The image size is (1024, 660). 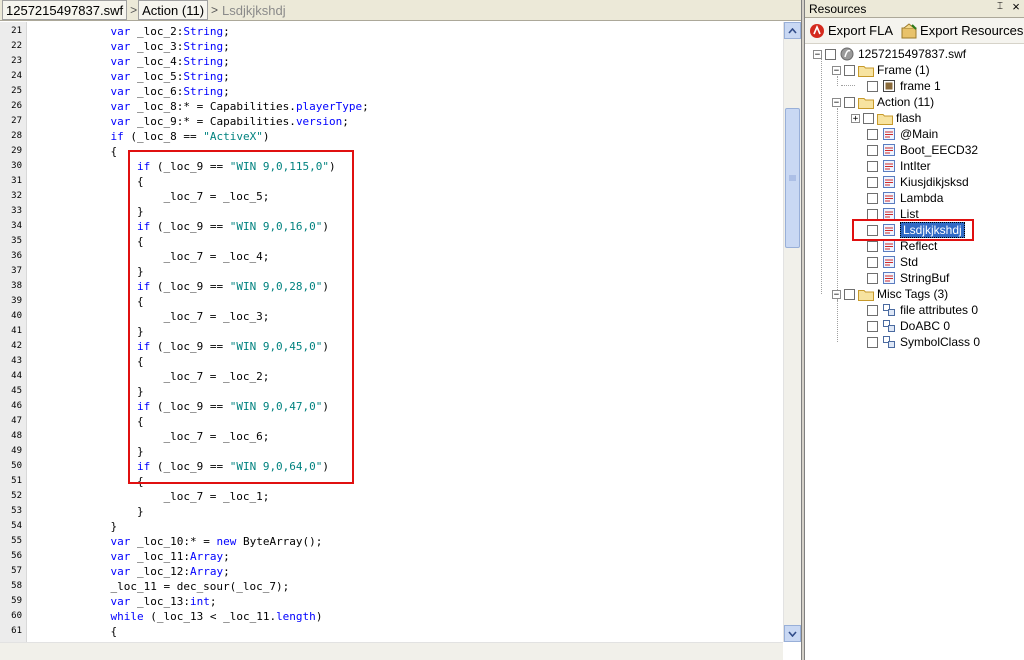 I want to click on tree-label: Std, so click(x=909, y=262).